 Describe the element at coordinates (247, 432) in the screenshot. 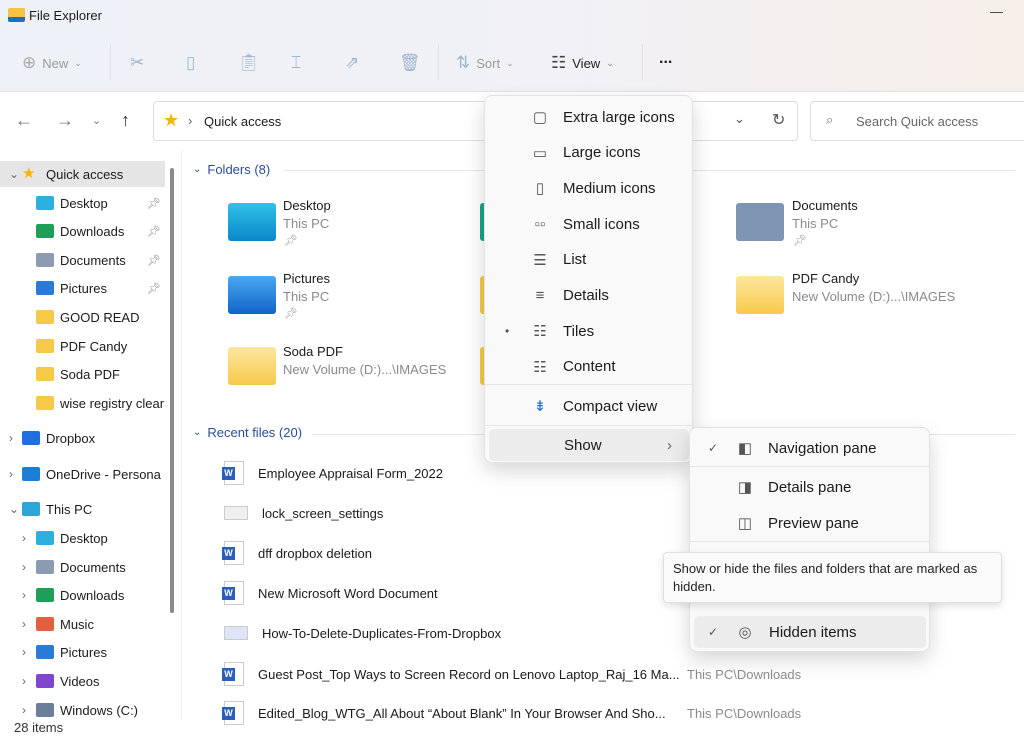

I see `recent-files-group-header: ⌄ Recent files (20)` at that location.